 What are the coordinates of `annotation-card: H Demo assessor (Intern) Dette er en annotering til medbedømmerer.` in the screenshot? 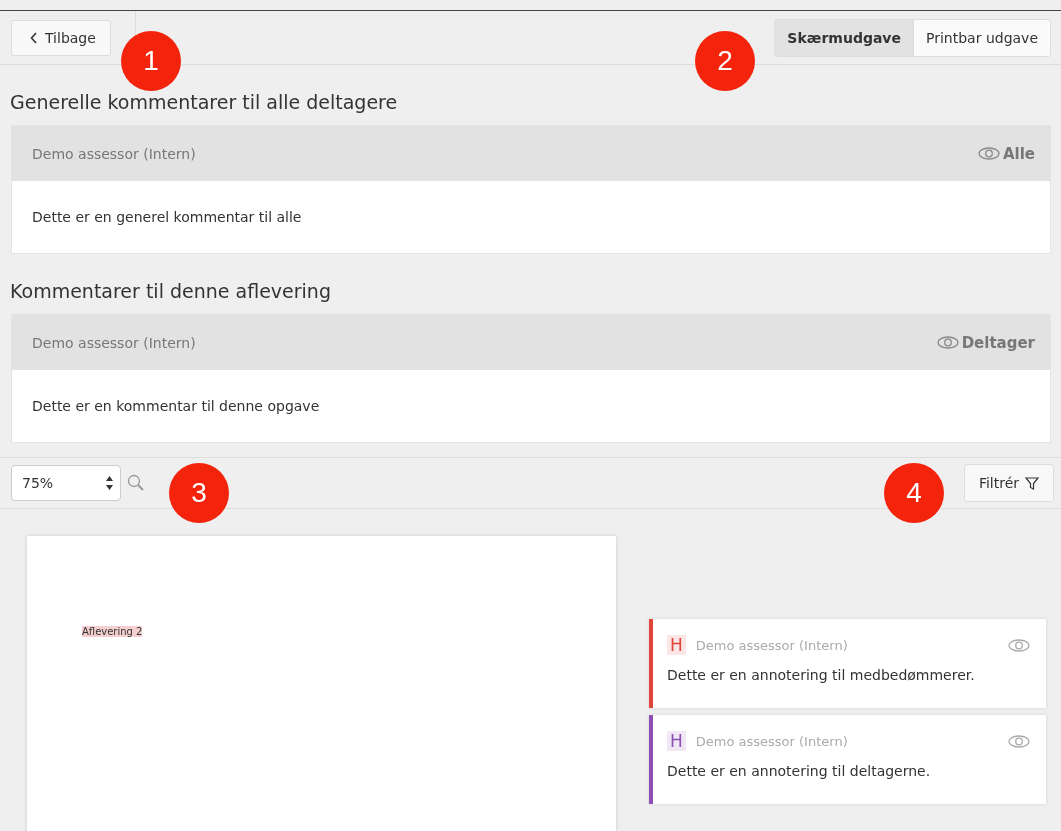 It's located at (847, 663).